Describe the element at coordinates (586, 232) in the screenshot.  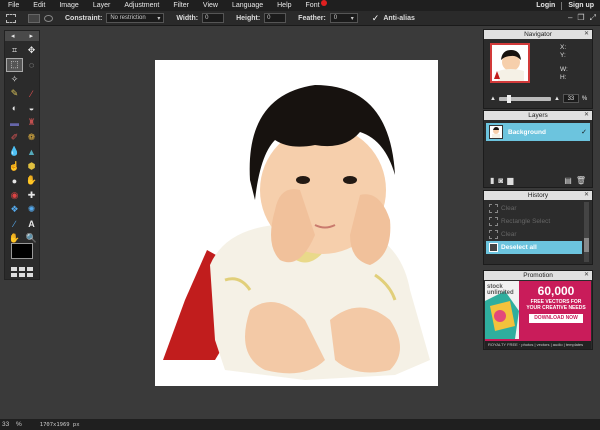
I see `history-scrollbar` at that location.